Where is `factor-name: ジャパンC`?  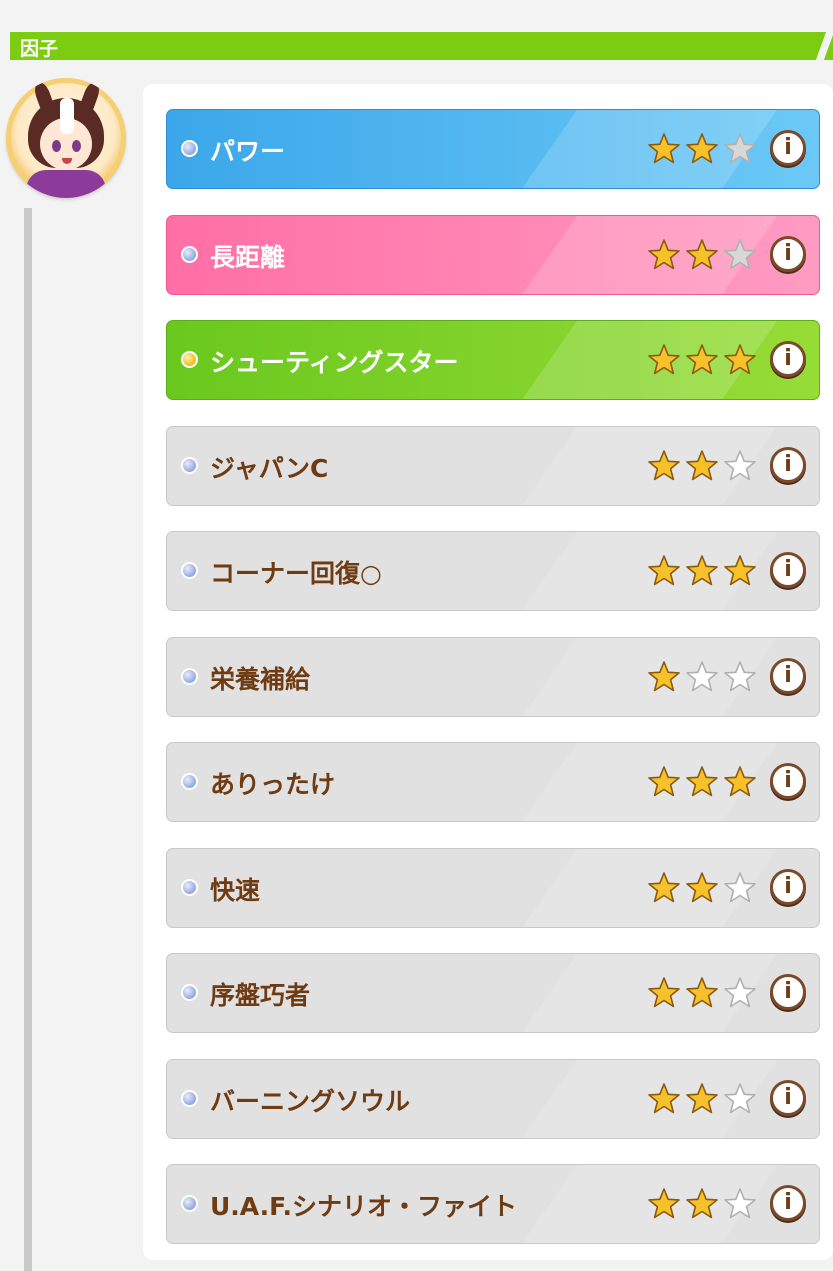
factor-name: ジャパンC is located at coordinates (269, 468).